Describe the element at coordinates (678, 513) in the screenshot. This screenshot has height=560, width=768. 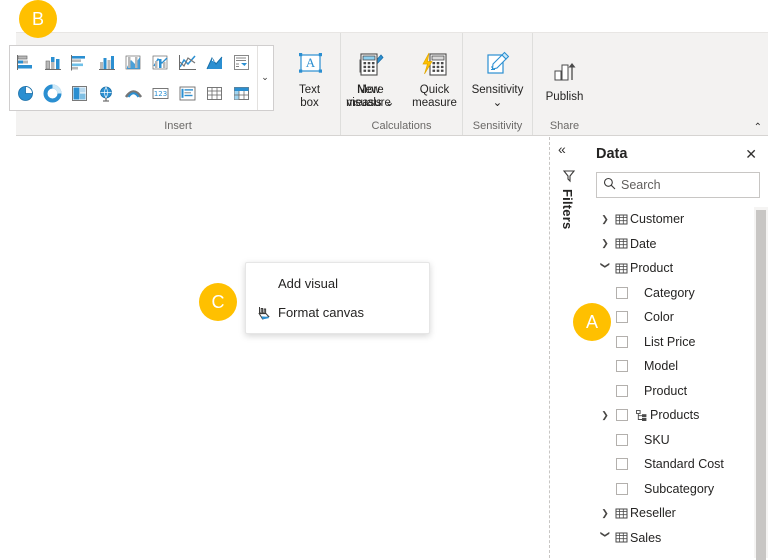
I see `field-list-table-reseller: ❯ Reseller` at that location.